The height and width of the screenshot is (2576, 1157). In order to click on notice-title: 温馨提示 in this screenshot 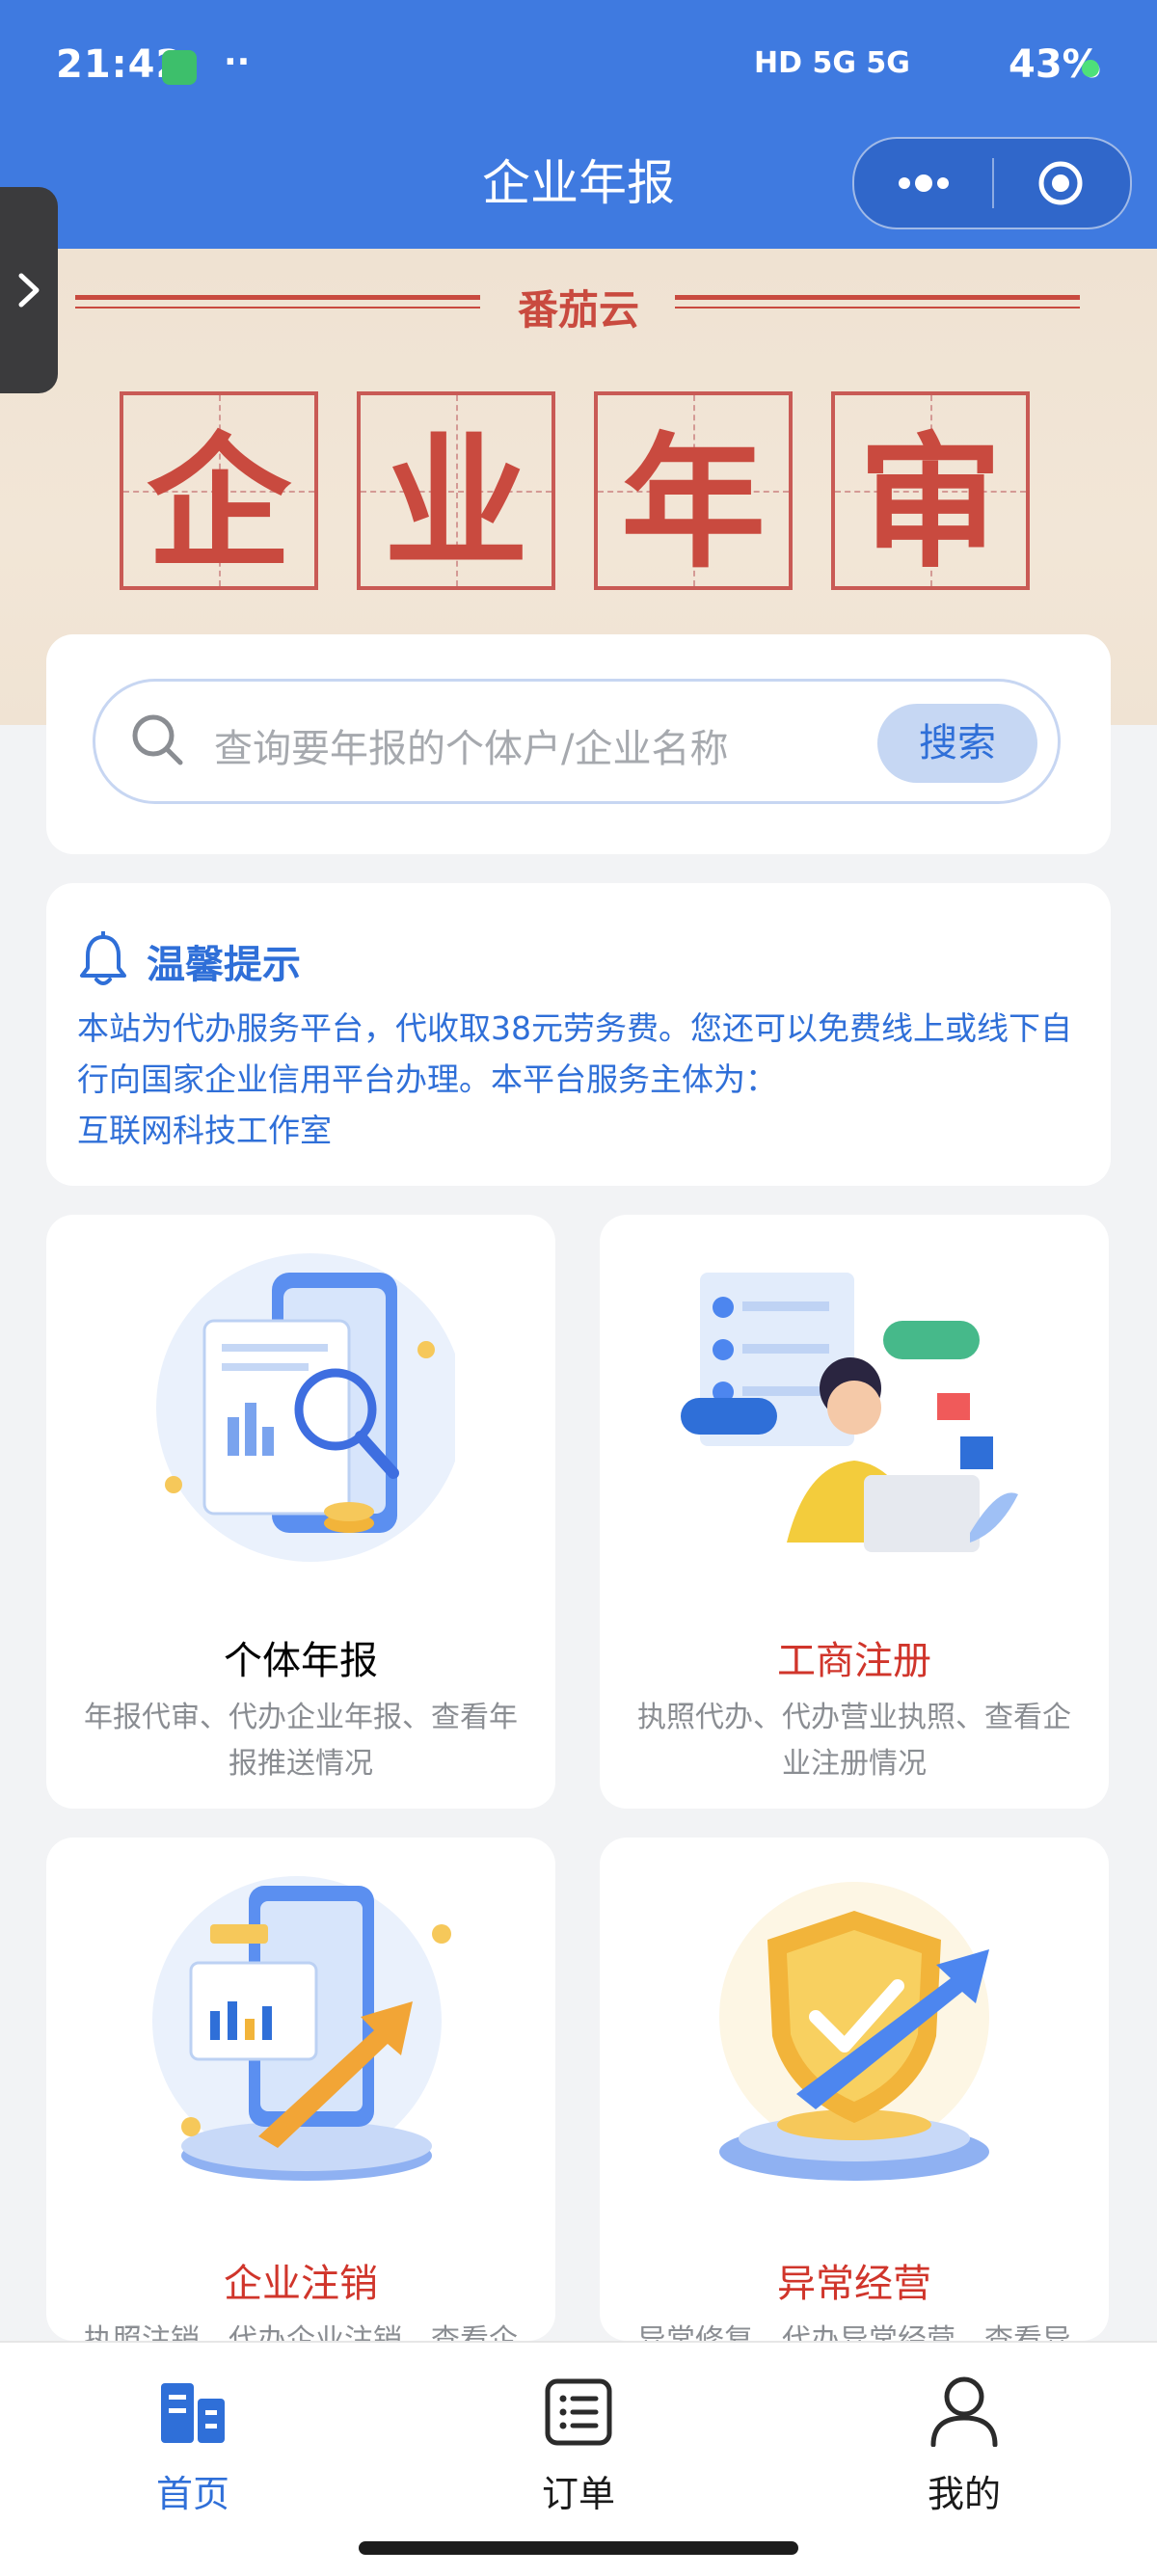, I will do `click(224, 965)`.